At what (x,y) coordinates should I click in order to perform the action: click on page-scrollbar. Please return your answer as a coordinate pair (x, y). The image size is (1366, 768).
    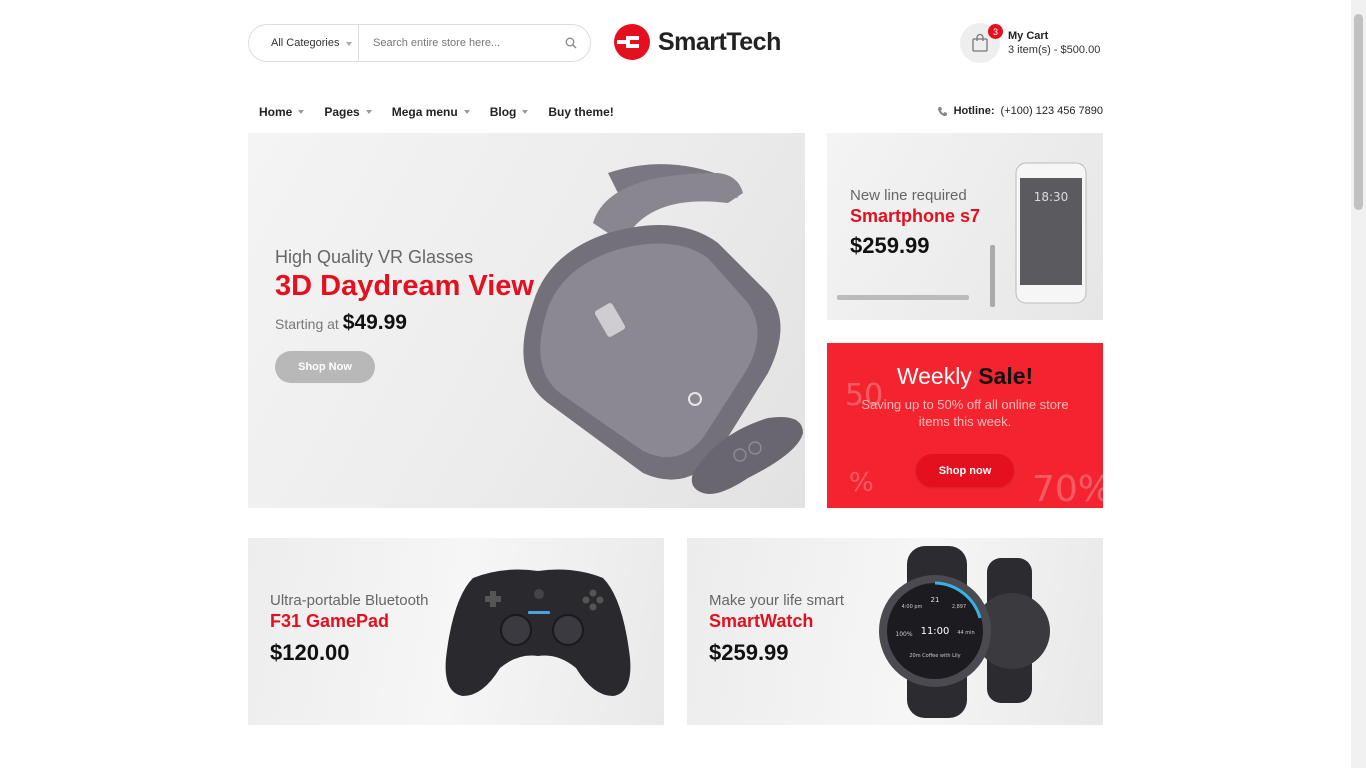
    Looking at the image, I should click on (1358, 384).